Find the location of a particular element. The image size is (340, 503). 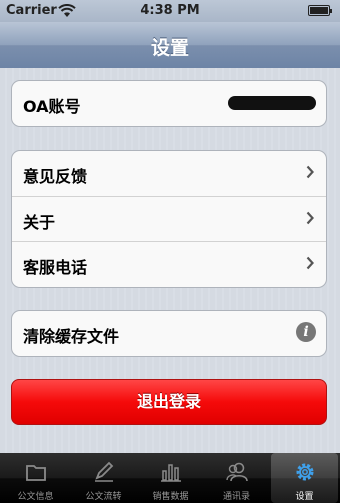

page-title: 设置 is located at coordinates (169, 48).